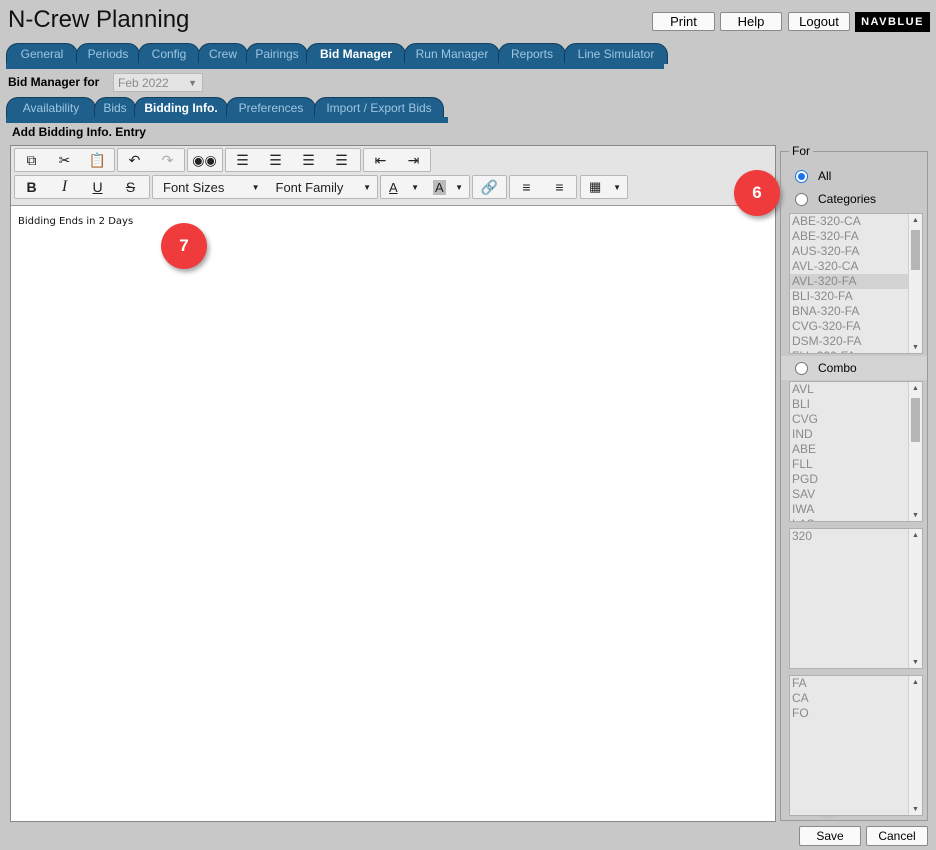  Describe the element at coordinates (915, 451) in the screenshot. I see `bases-scrollbar: ▲ ▼` at that location.